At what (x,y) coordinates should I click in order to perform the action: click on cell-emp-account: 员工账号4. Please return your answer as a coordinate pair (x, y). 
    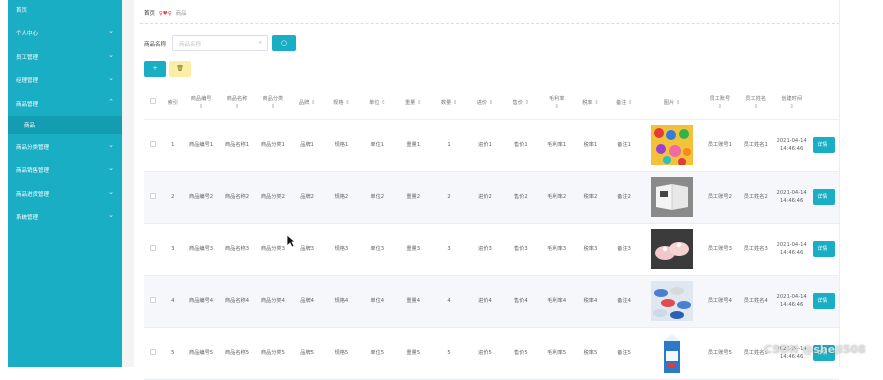
    Looking at the image, I should click on (719, 301).